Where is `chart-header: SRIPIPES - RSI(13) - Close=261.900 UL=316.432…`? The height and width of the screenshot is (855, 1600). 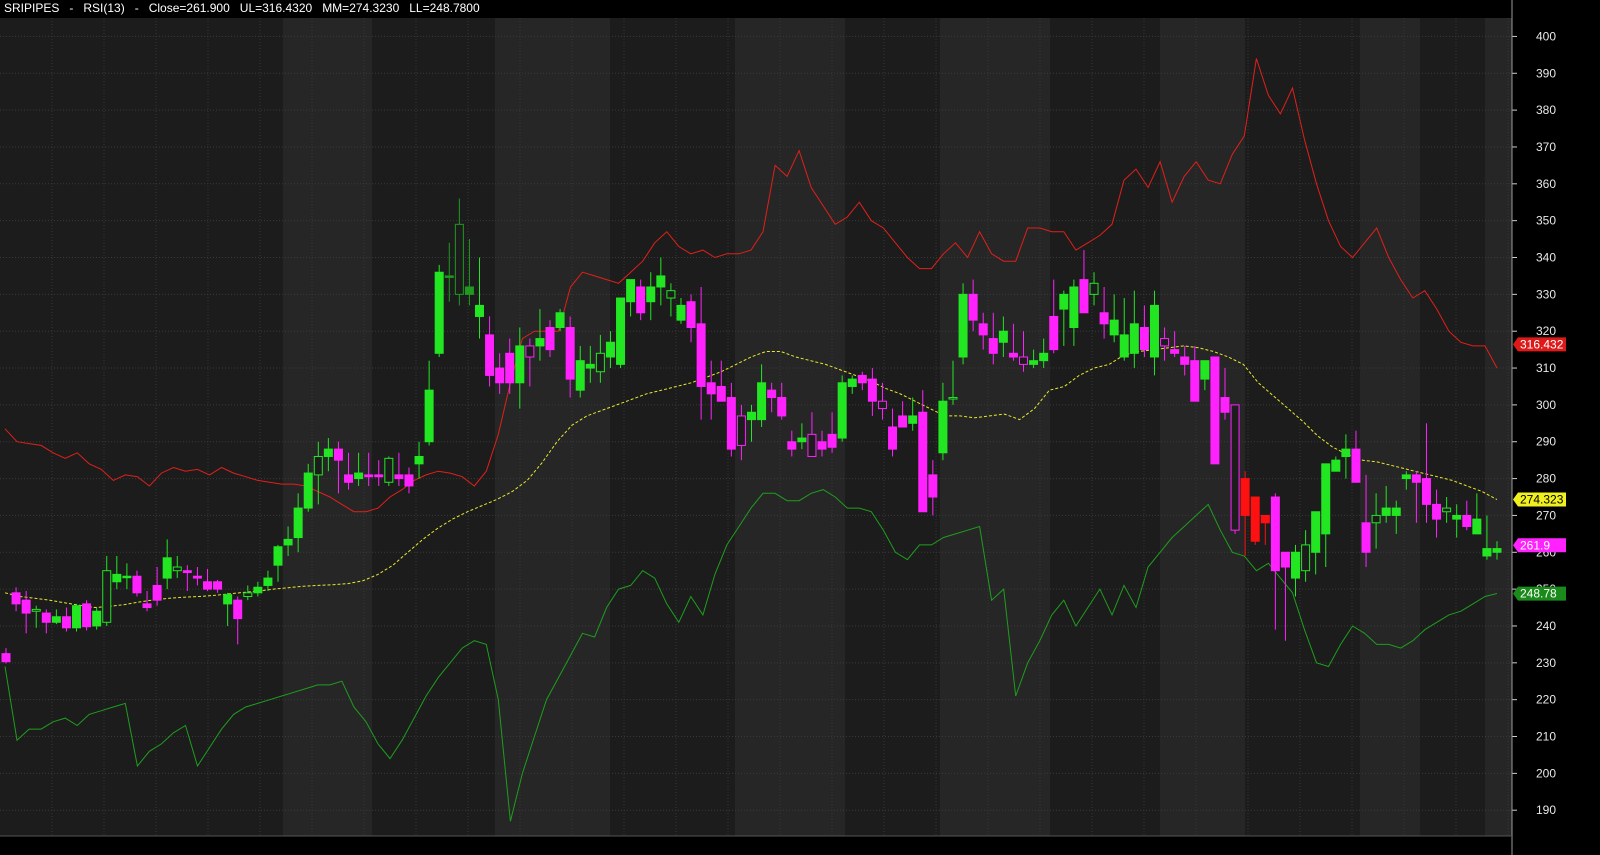
chart-header: SRIPIPES - RSI(13) - Close=261.900 UL=316.432… is located at coordinates (247, 9).